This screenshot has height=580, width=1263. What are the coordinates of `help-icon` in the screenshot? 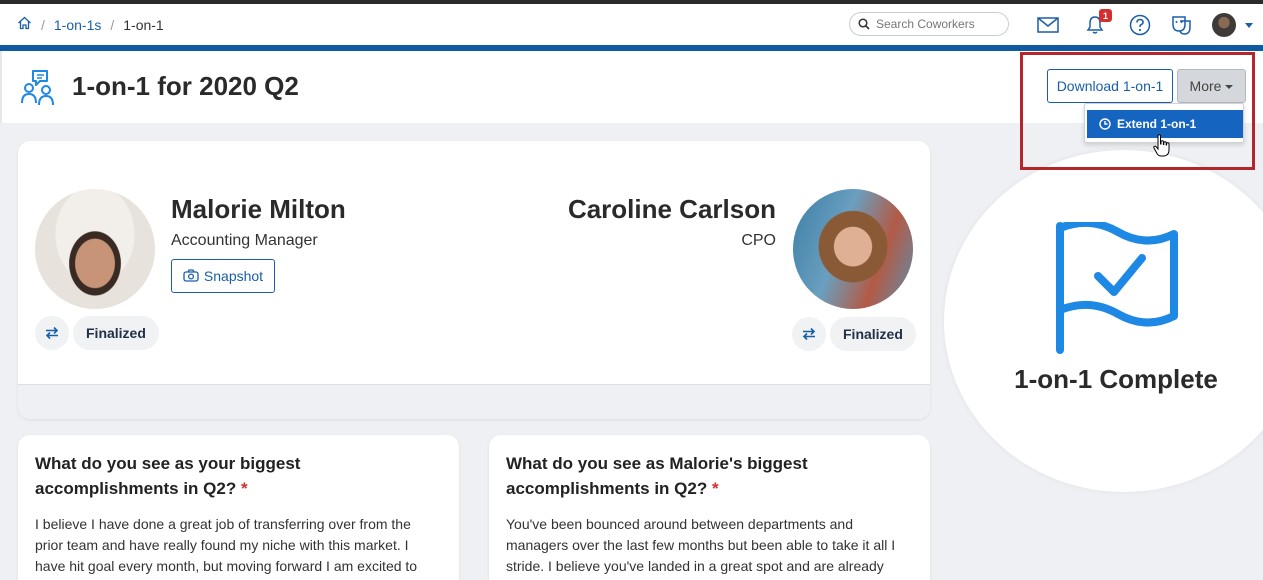 It's located at (1140, 25).